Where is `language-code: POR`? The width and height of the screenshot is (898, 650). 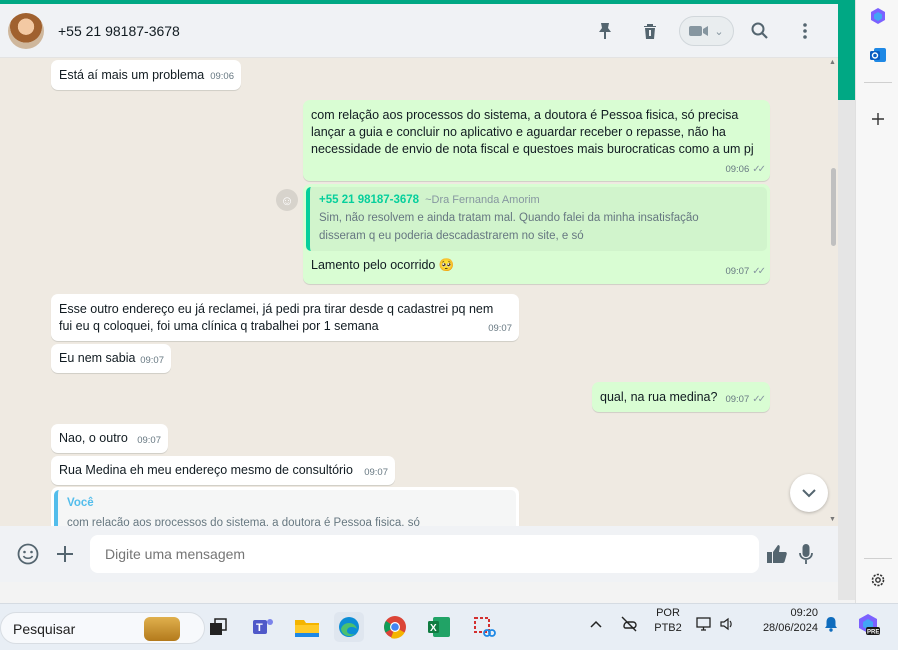 language-code: POR is located at coordinates (668, 613).